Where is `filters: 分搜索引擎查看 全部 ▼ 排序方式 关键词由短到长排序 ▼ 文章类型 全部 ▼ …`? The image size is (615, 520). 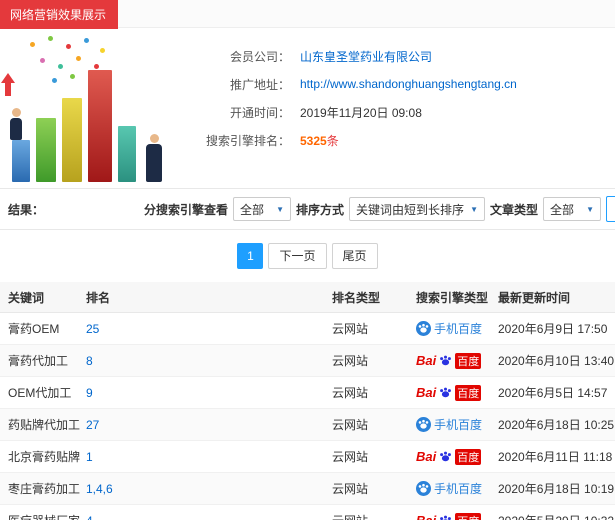
filters: 分搜索引擎查看 全部 ▼ 排序方式 关键词由短到长排序 ▼ 文章类型 全部 ▼ … is located at coordinates (379, 209).